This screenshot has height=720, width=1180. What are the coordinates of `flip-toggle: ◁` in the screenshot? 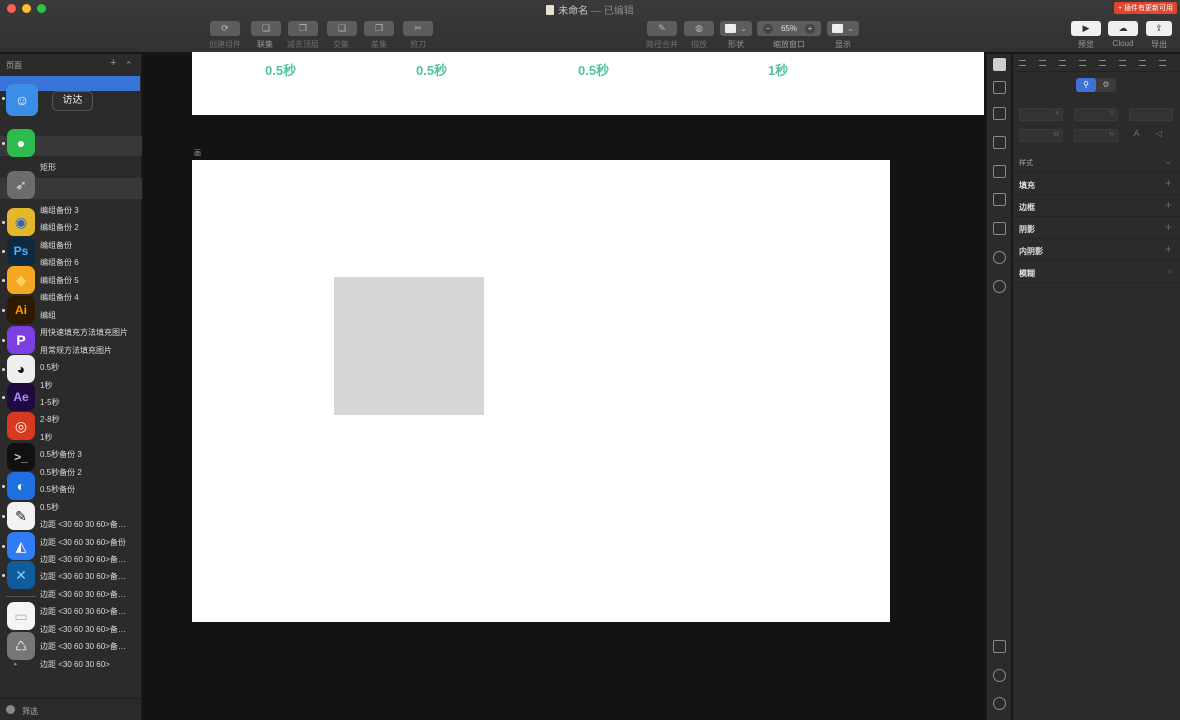 It's located at (1163, 135).